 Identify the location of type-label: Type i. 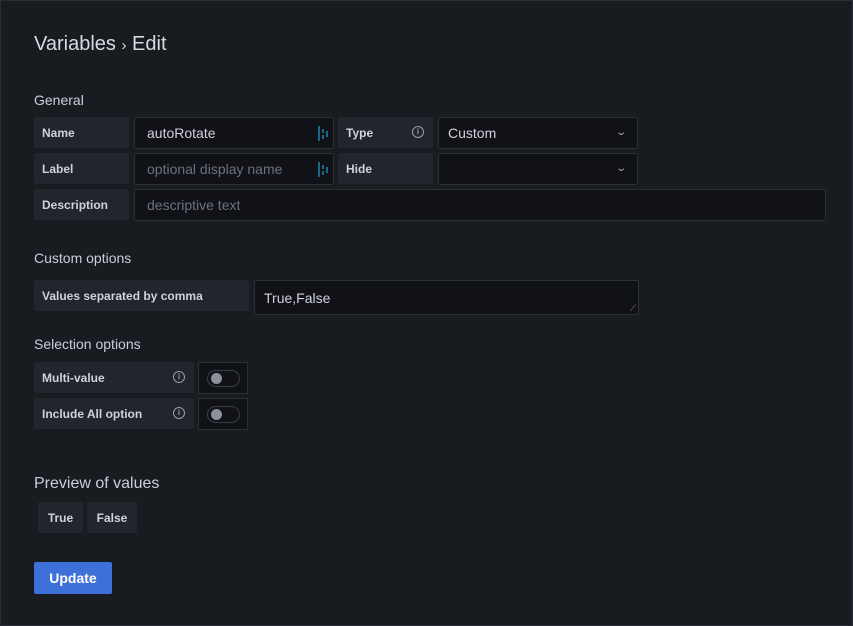
(385, 132).